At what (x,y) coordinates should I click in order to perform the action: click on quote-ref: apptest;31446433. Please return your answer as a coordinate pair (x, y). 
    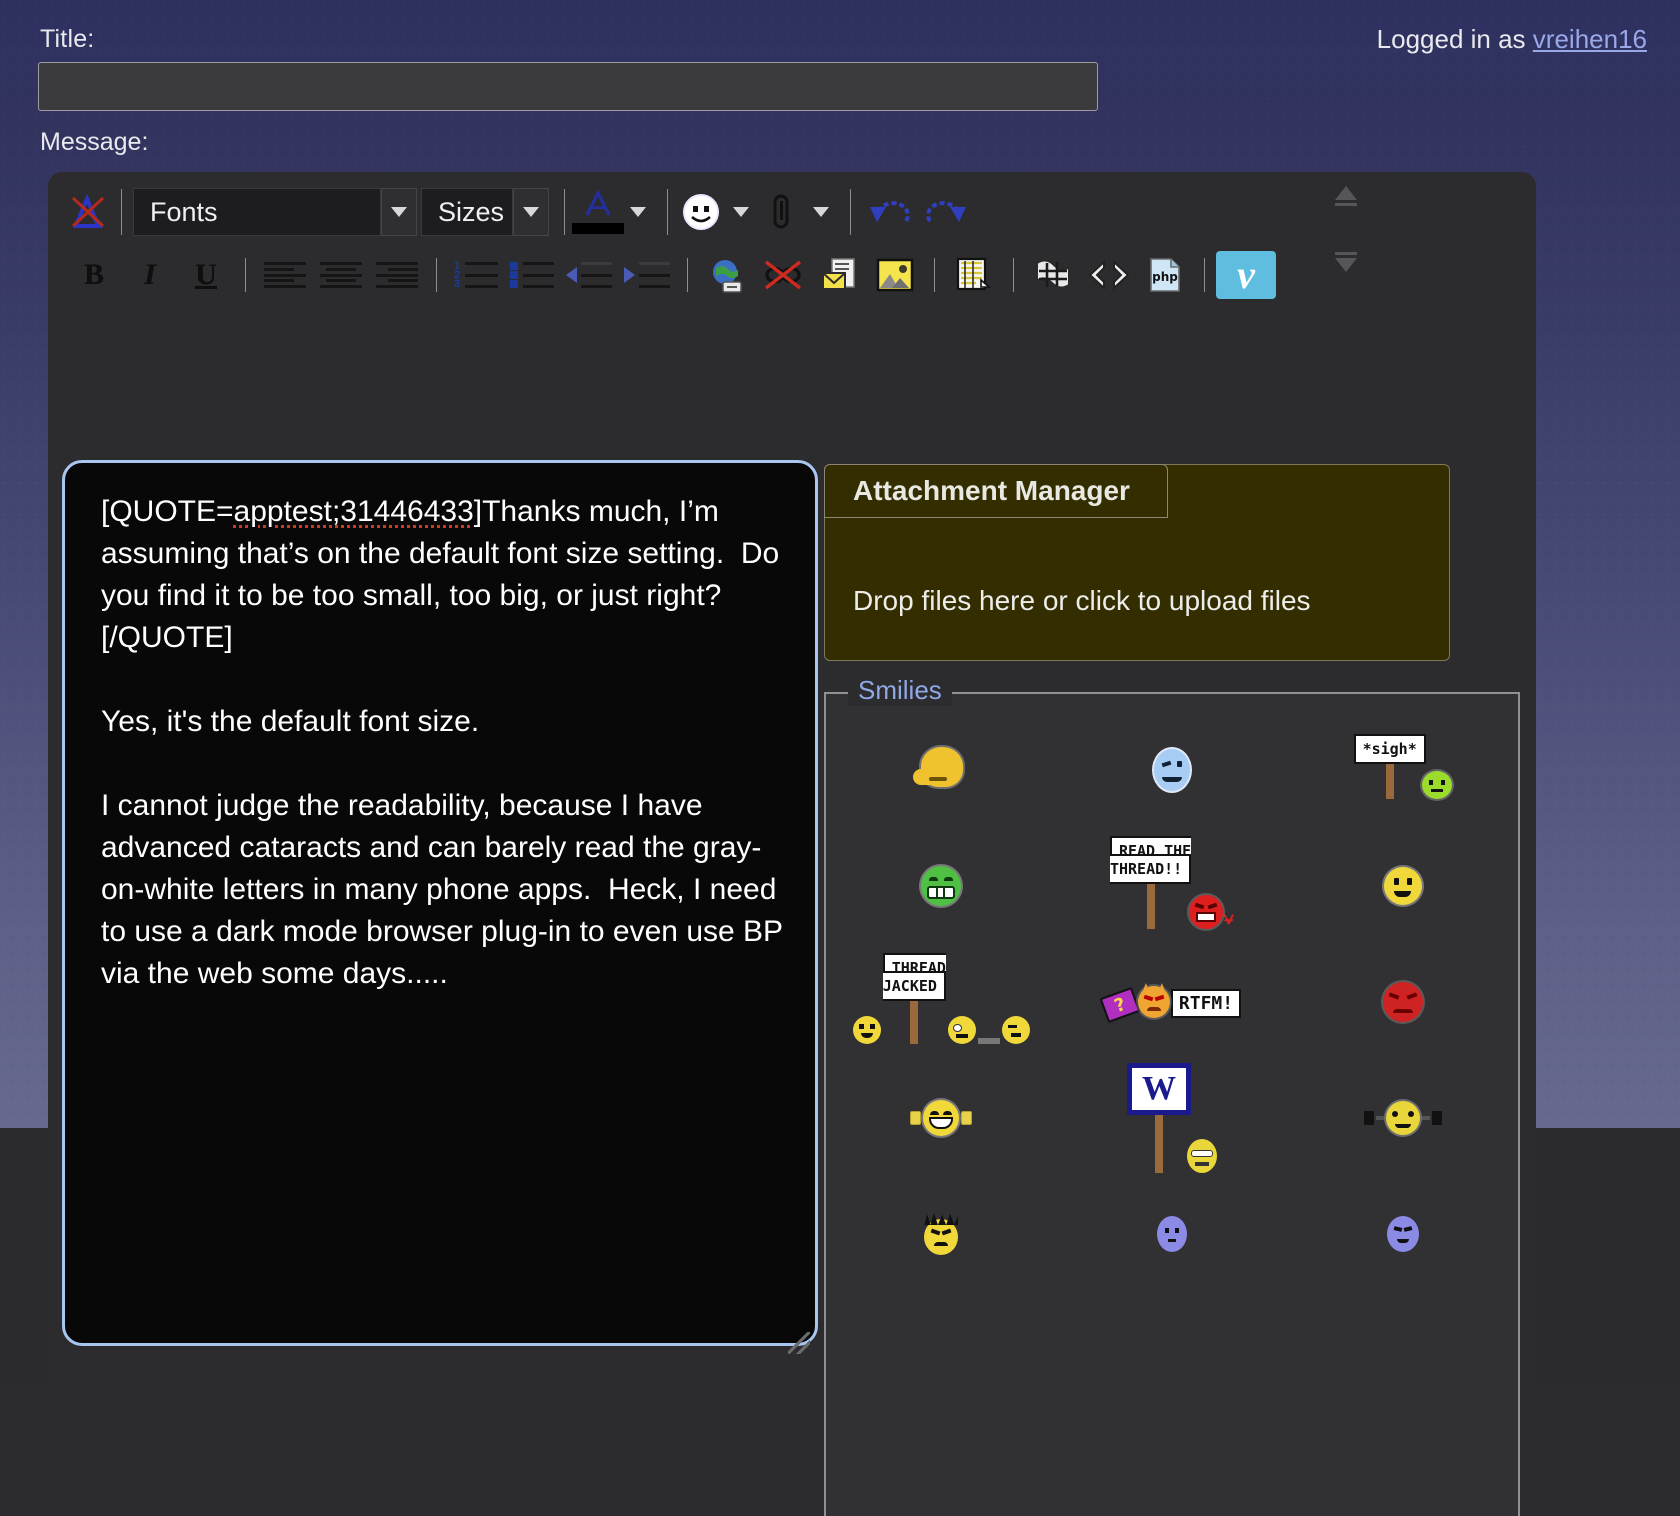
    Looking at the image, I should click on (353, 511).